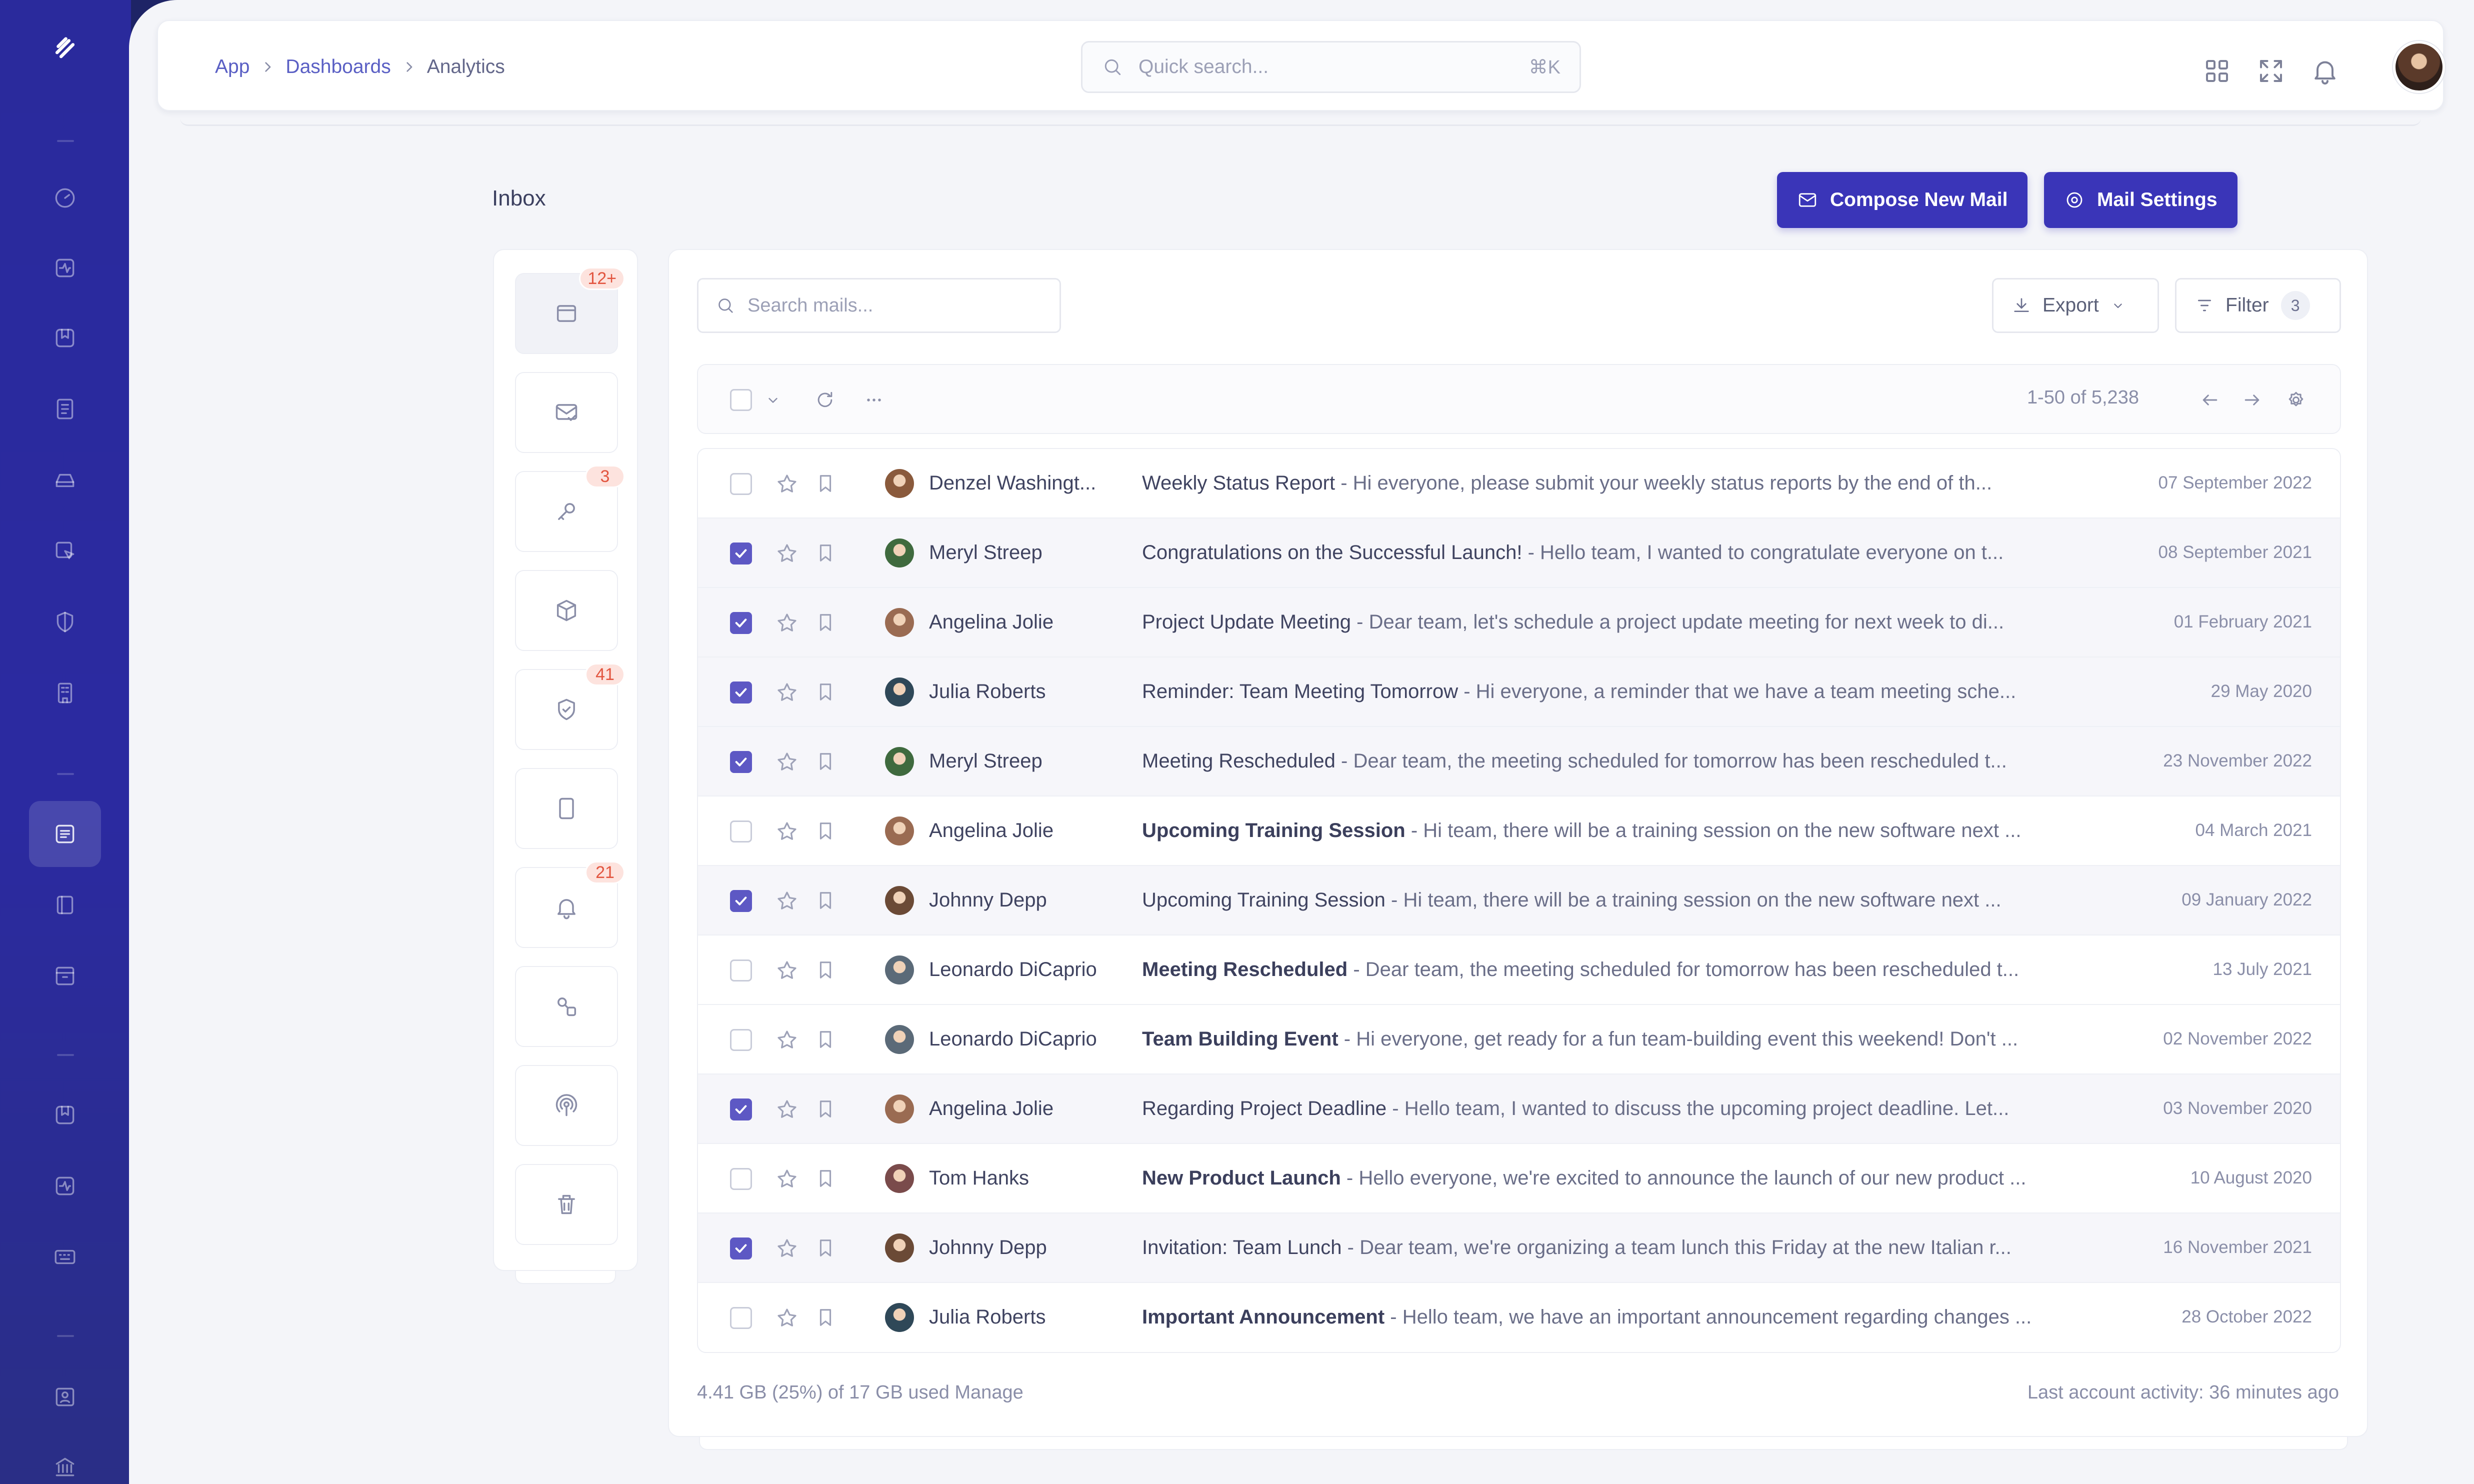 This screenshot has width=2474, height=1484. Describe the element at coordinates (566, 610) in the screenshot. I see `folder-box` at that location.